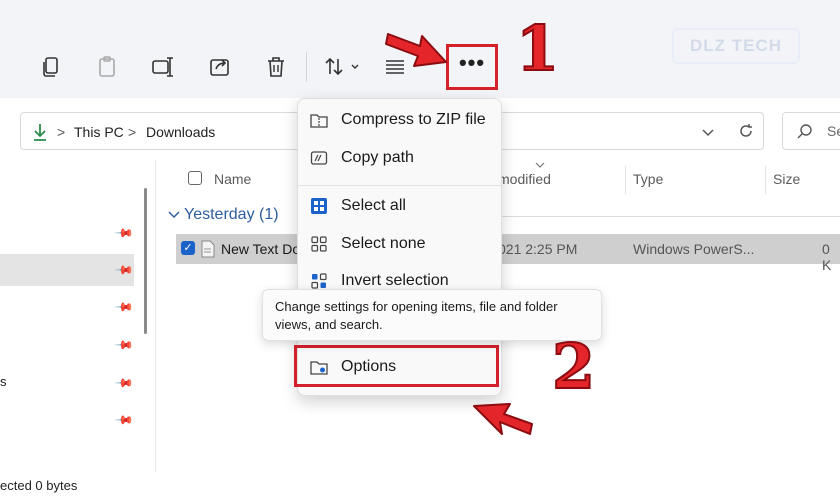  Describe the element at coordinates (377, 157) in the screenshot. I see `menu-item-label: Copy path` at that location.